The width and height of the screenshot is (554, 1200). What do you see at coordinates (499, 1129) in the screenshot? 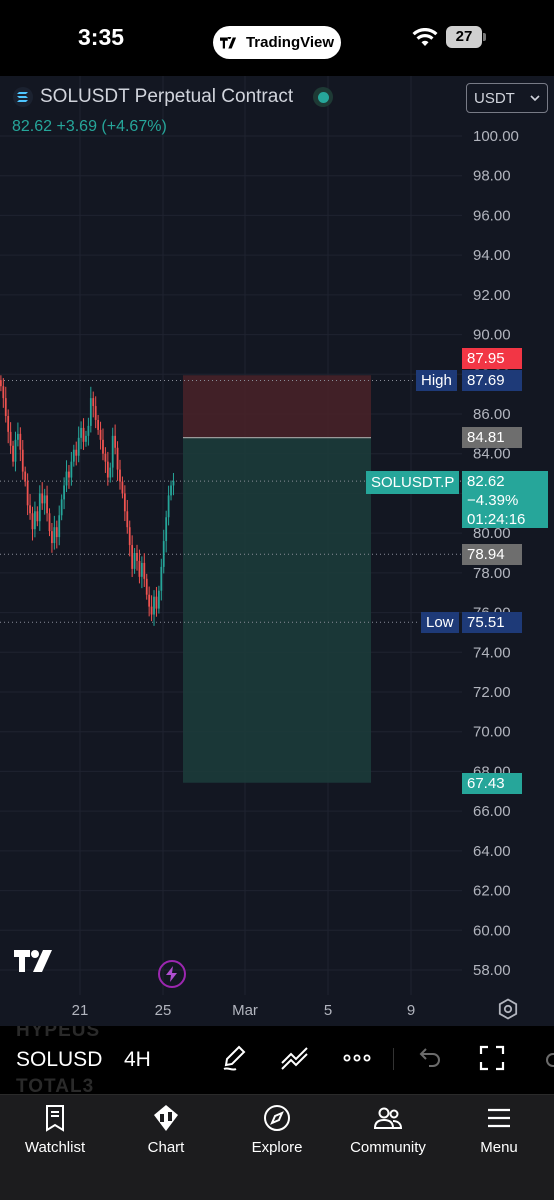
I see `tab-menu: Menu` at bounding box center [499, 1129].